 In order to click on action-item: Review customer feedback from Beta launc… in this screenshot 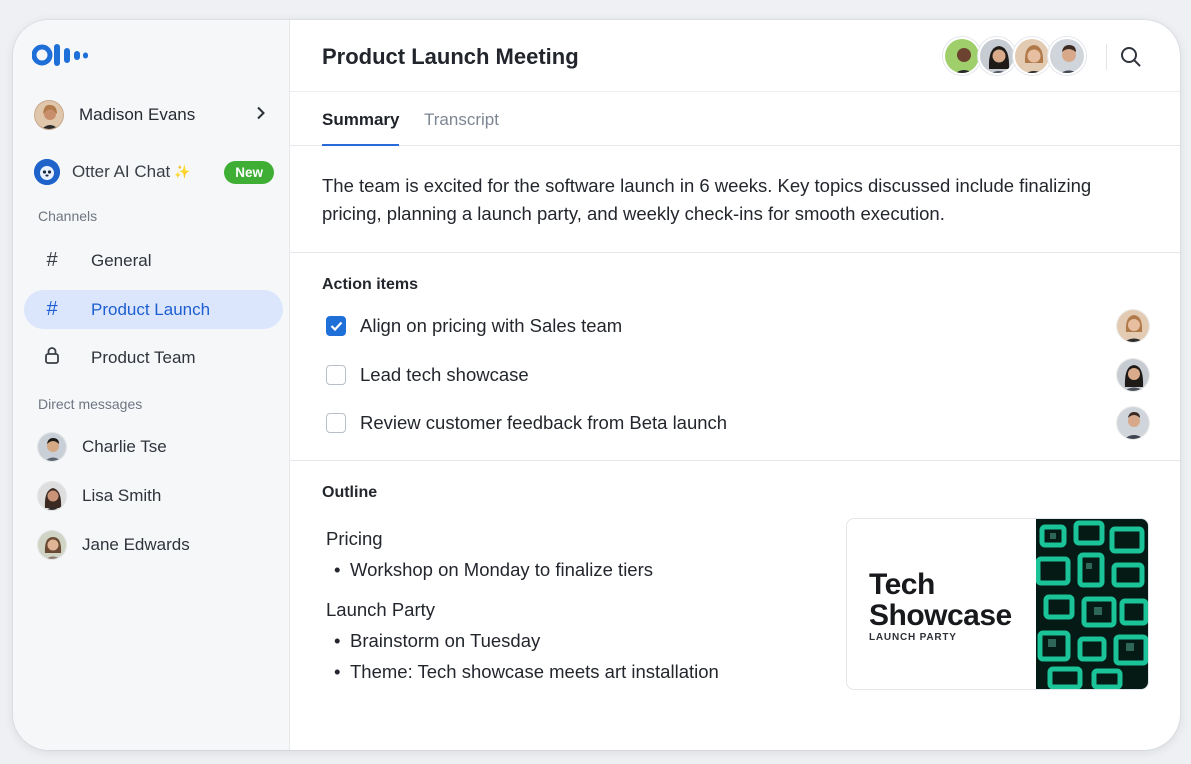, I will do `click(738, 423)`.